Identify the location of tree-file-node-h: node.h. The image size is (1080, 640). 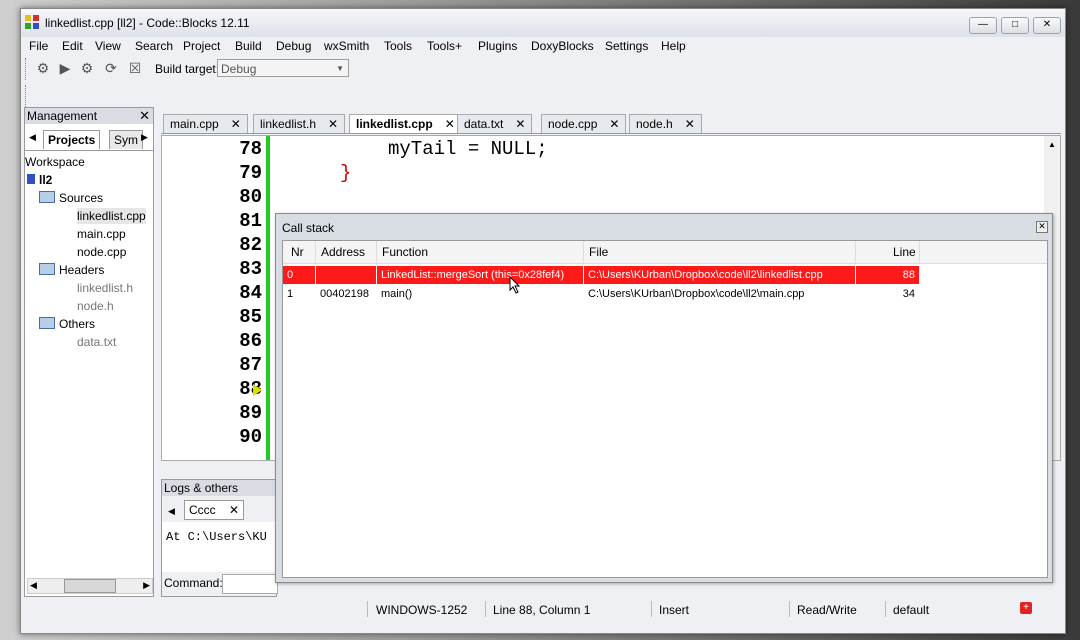
(95, 306).